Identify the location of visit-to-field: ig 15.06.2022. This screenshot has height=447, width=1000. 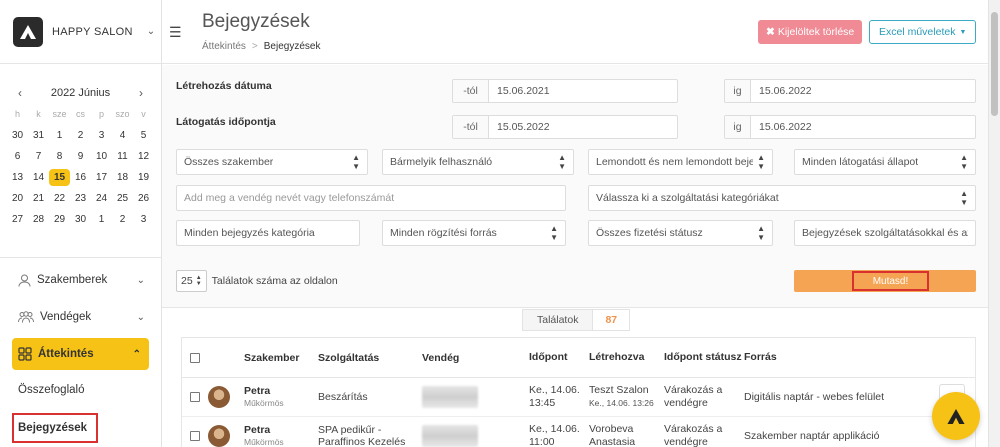
(850, 127).